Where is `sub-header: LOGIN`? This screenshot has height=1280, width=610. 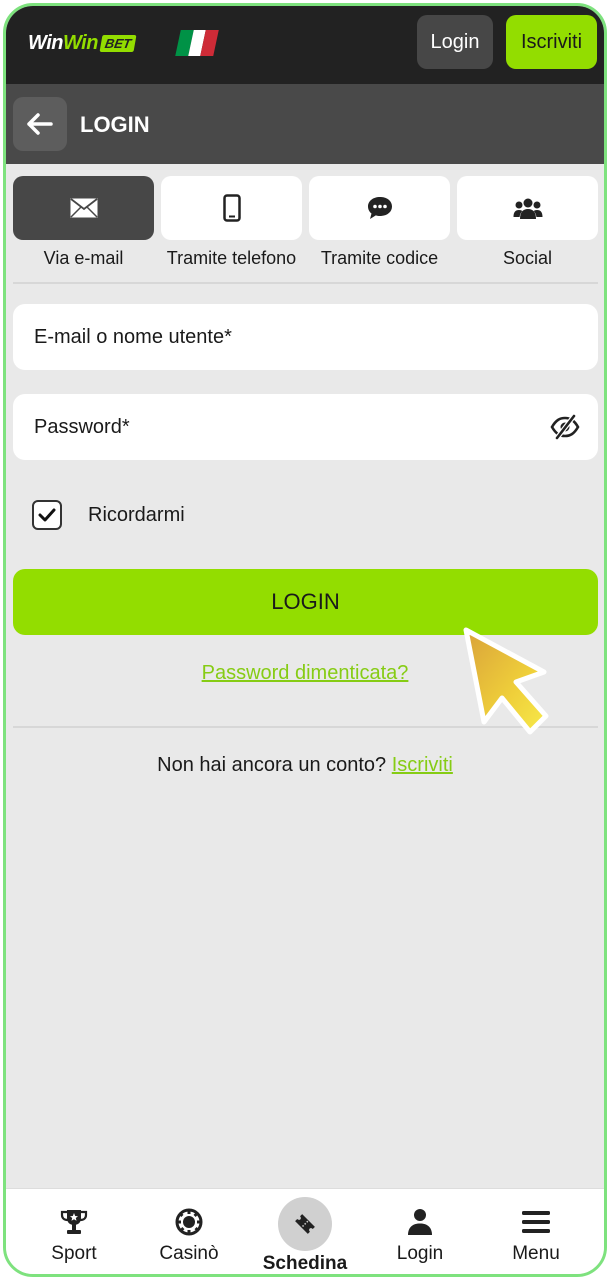
sub-header: LOGIN is located at coordinates (305, 124).